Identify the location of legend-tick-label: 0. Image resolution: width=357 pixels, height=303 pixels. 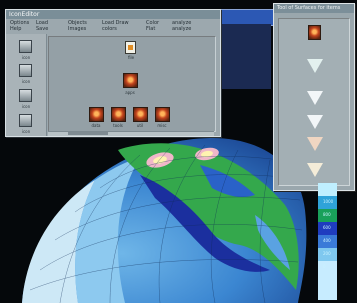
(324, 266).